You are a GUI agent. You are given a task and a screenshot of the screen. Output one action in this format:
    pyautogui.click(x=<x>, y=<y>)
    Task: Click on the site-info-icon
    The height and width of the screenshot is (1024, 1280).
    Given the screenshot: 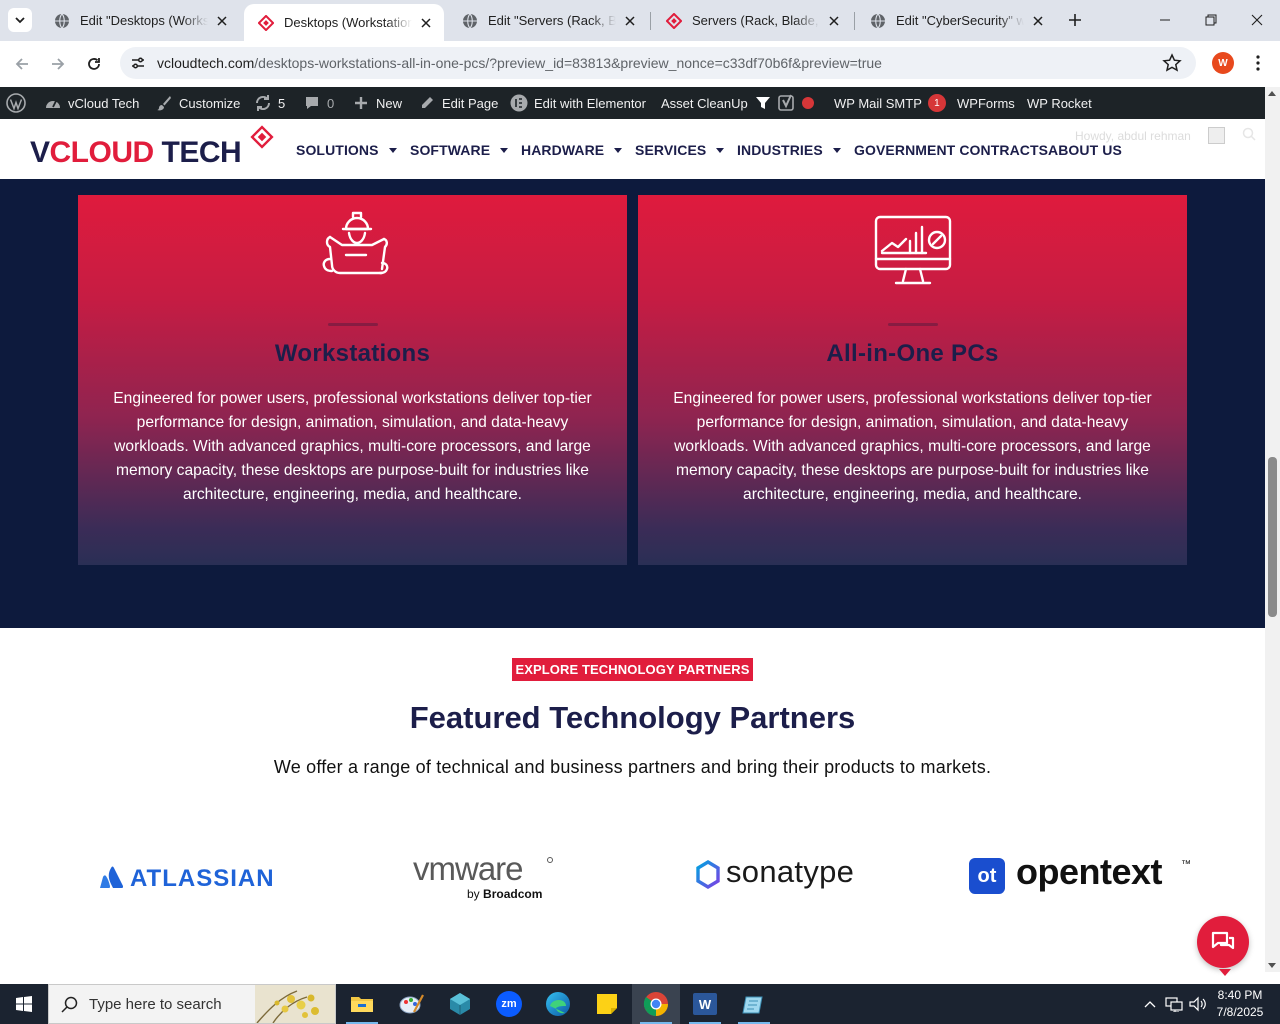 What is the action you would take?
    pyautogui.click(x=138, y=63)
    